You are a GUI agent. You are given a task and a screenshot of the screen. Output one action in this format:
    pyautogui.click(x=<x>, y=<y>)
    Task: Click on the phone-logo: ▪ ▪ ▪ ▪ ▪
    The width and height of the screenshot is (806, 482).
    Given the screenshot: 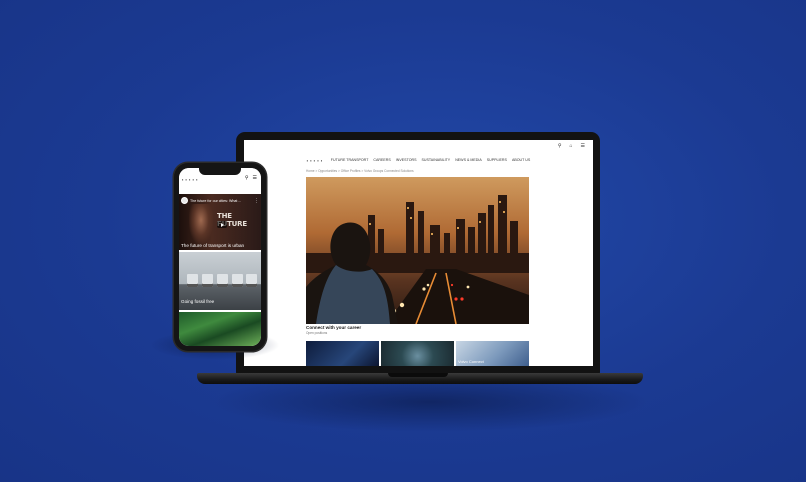 What is the action you would take?
    pyautogui.click(x=190, y=179)
    